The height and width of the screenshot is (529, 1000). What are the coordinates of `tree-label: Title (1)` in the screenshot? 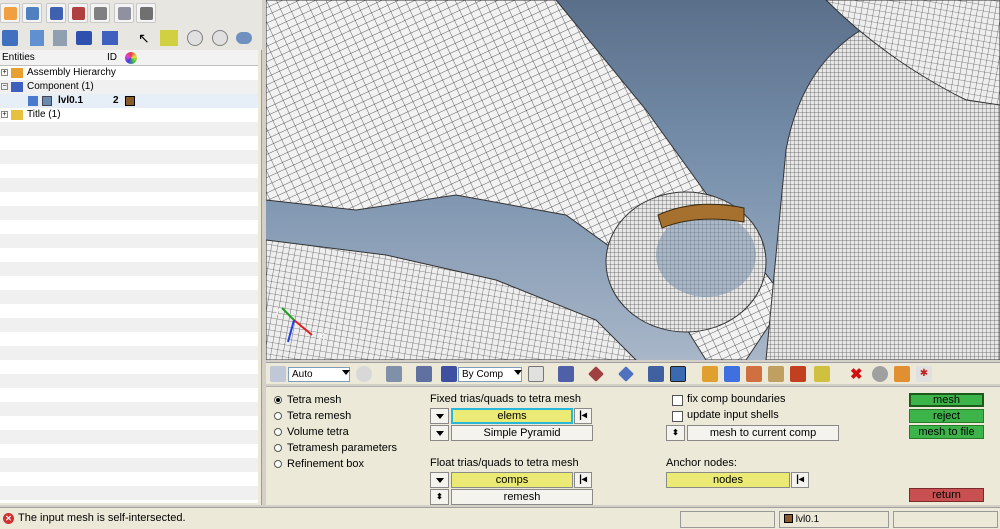 It's located at (44, 114).